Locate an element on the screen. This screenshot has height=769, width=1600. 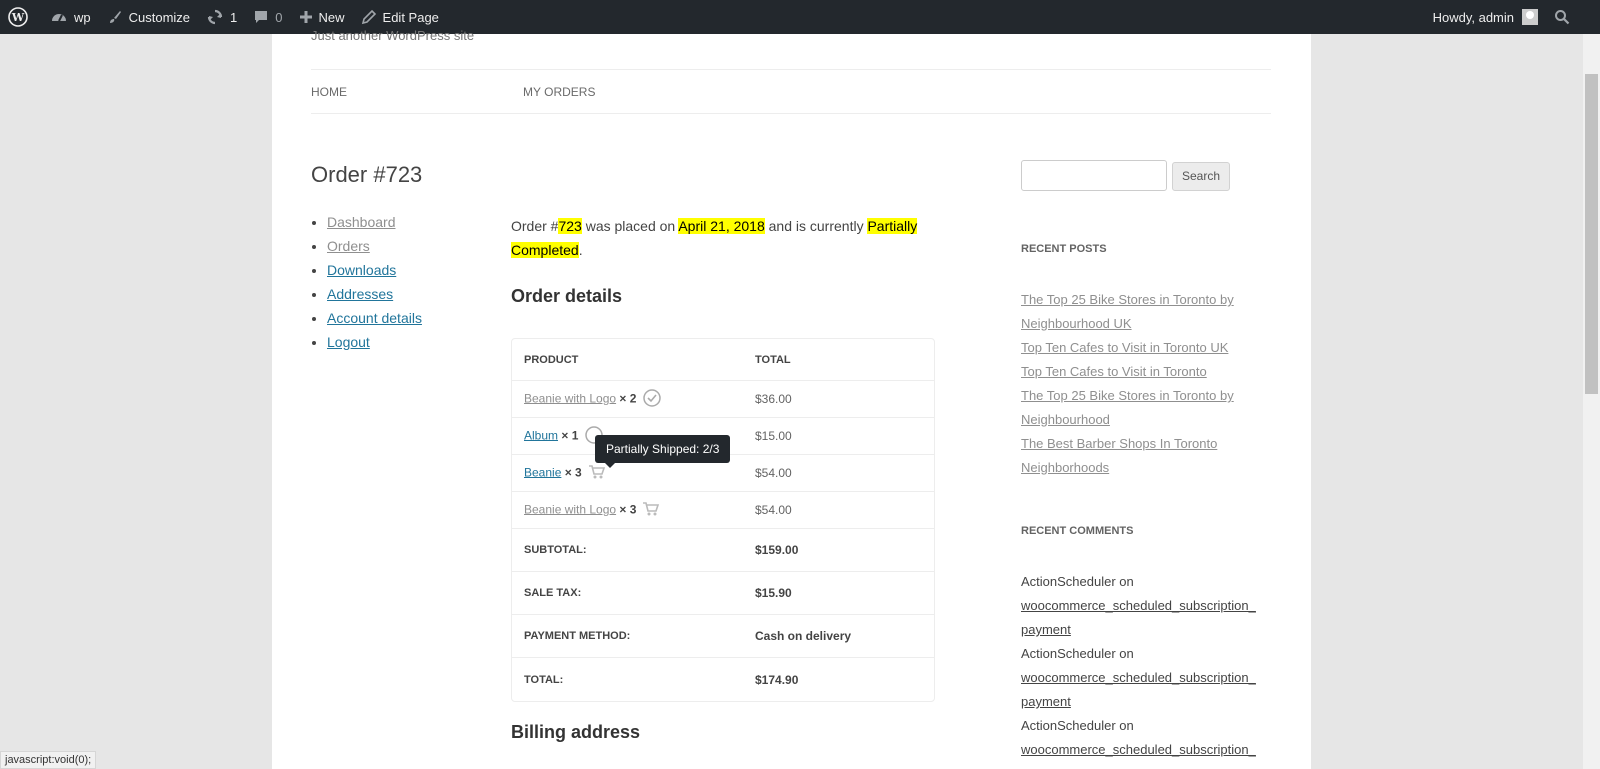
account-nav-dashboard: Dashboard is located at coordinates (374, 224).